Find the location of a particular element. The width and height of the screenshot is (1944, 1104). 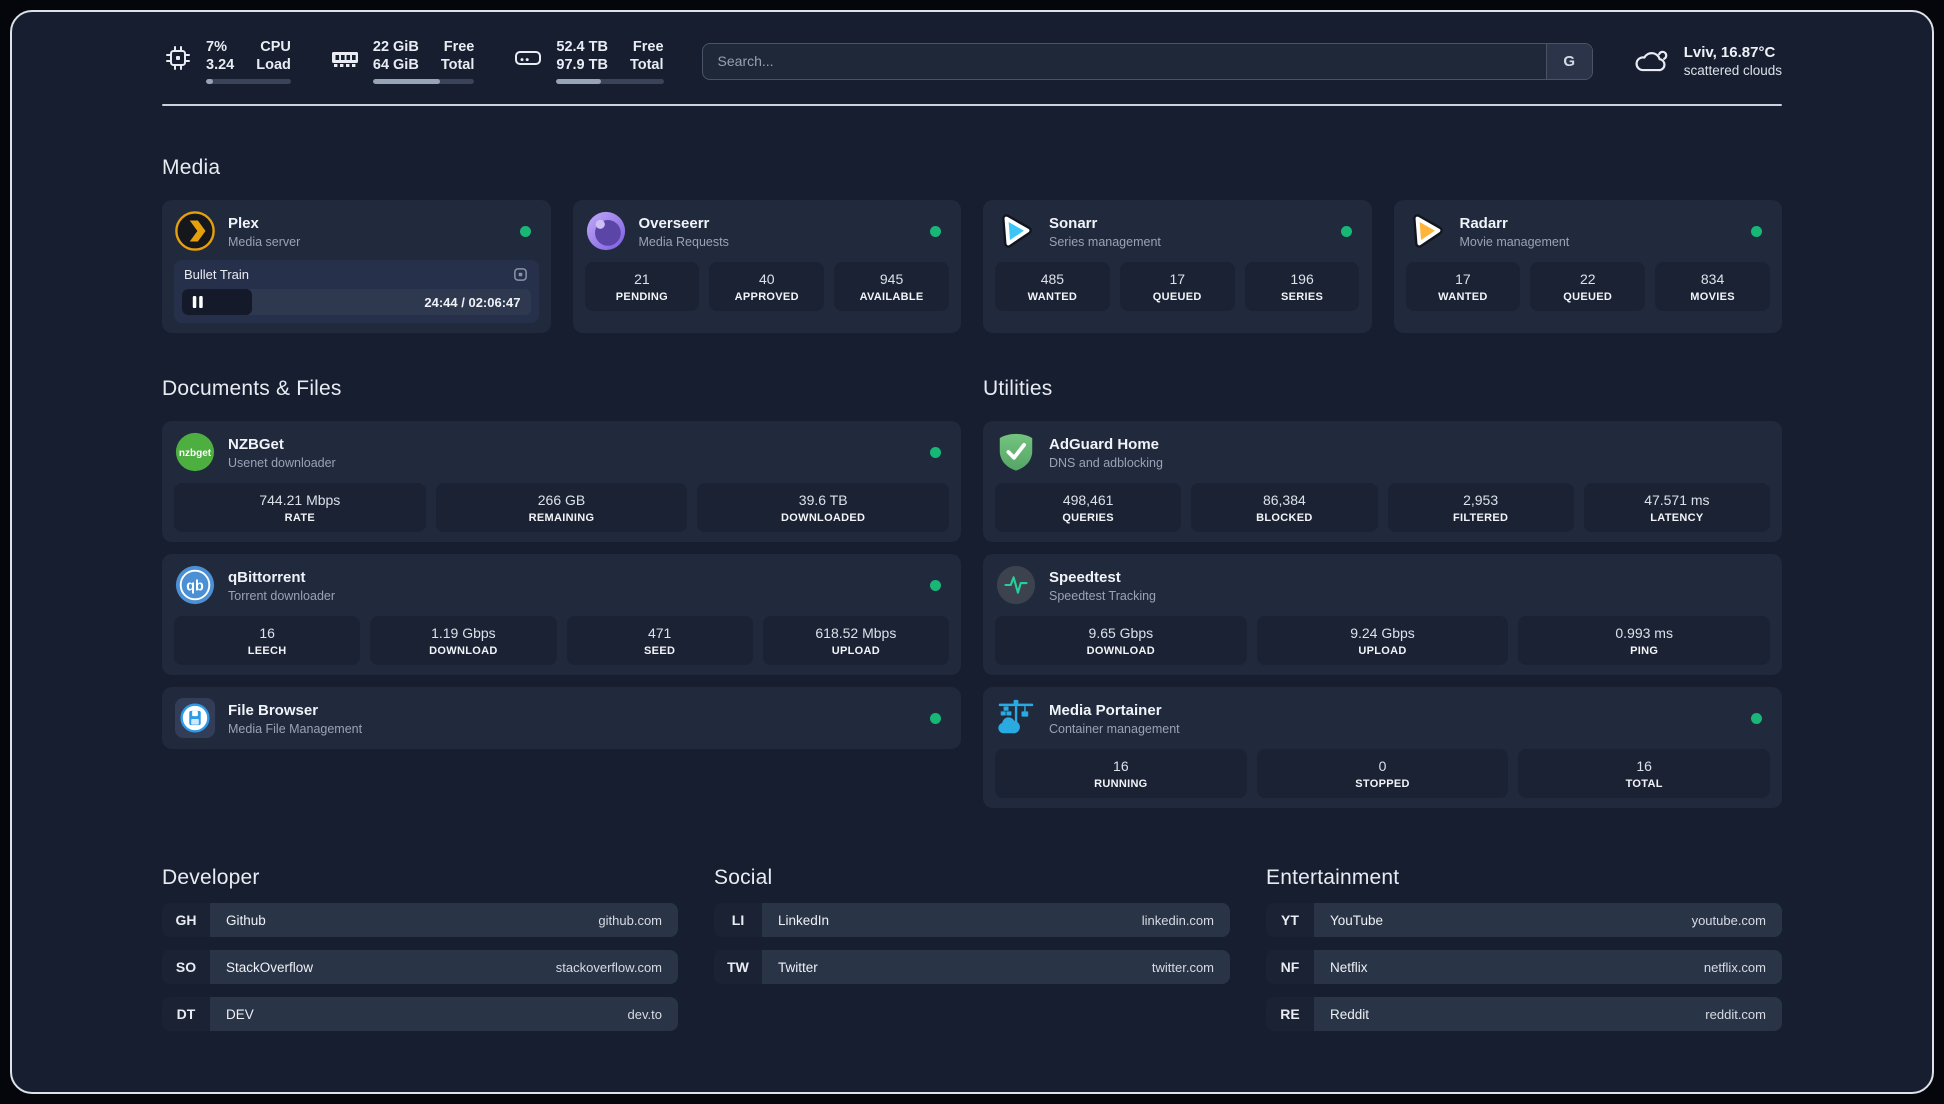

cpu-usage: 7% is located at coordinates (216, 47).